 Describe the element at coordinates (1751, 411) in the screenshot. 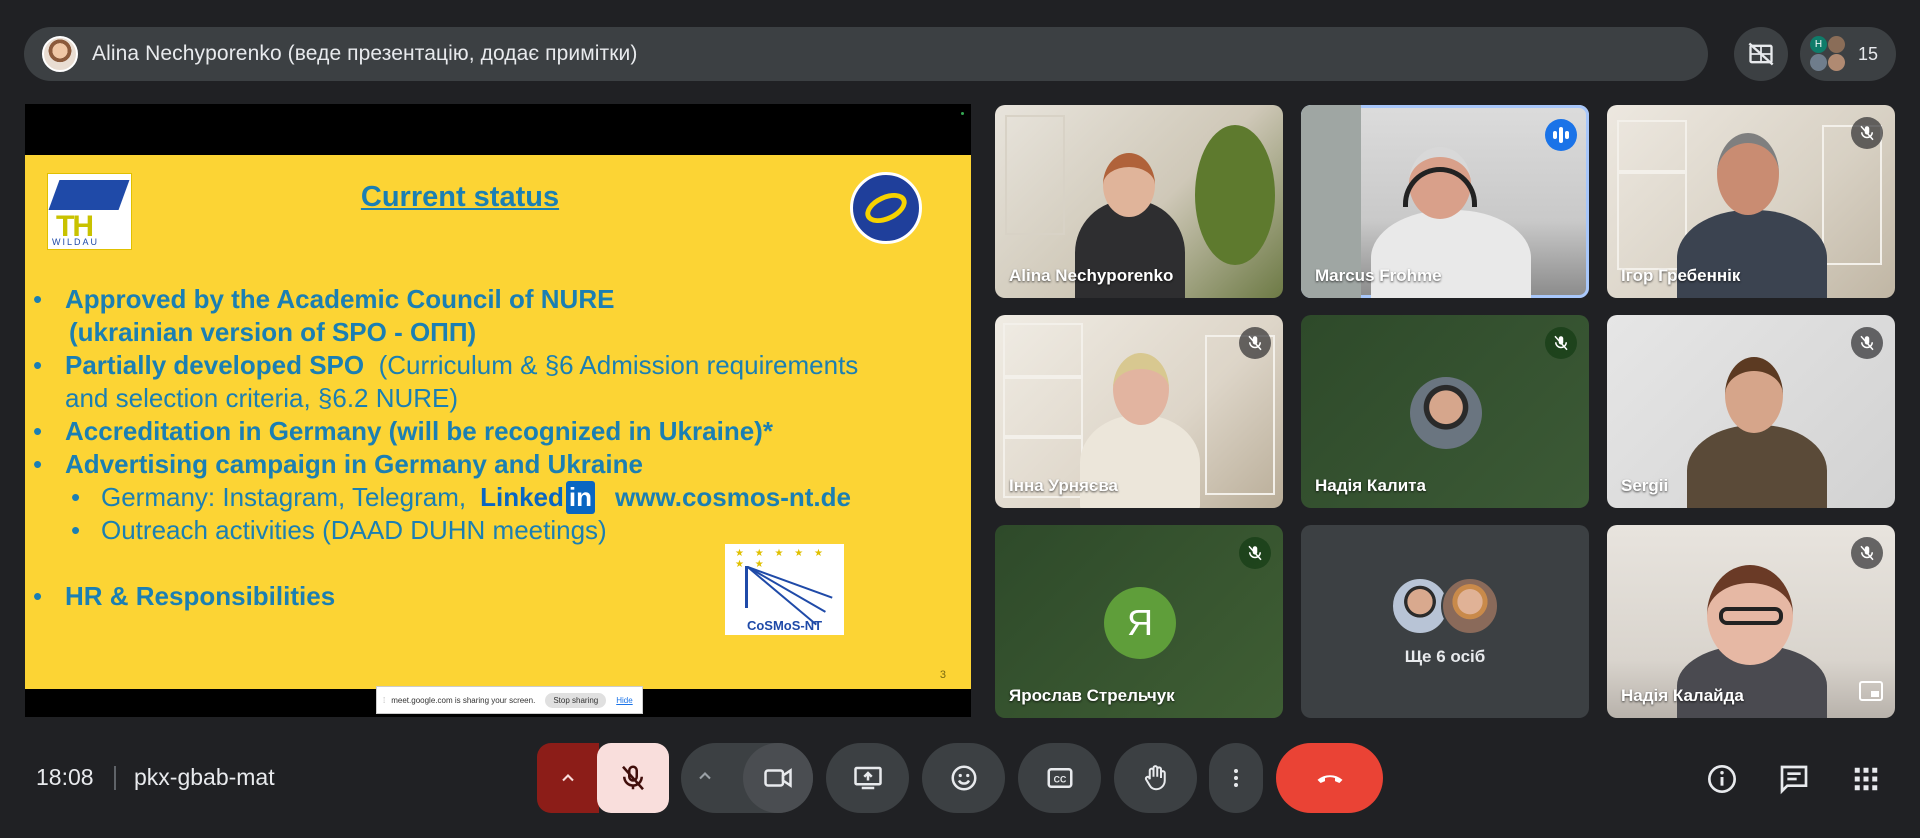

I see `participant-tile: Sergii` at that location.